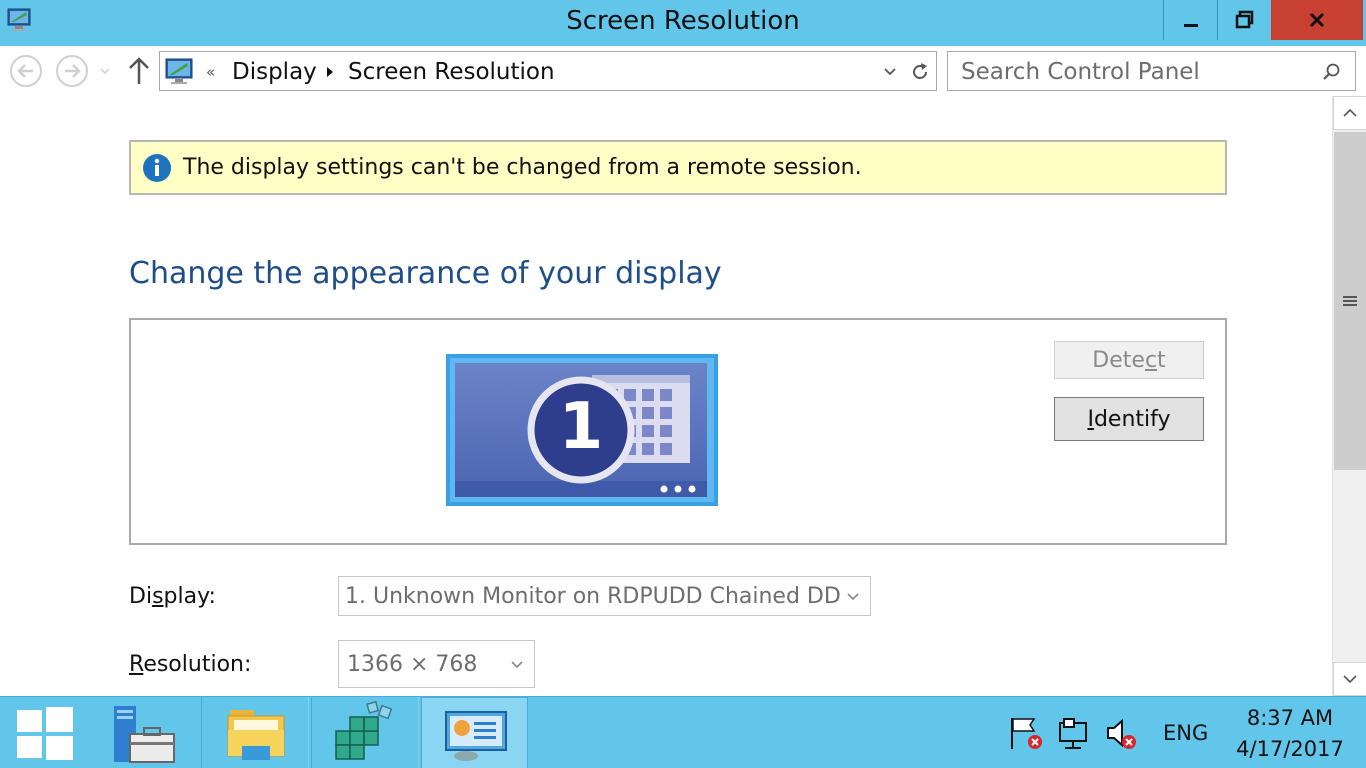 The width and height of the screenshot is (1366, 768). I want to click on taskbar-file-explorer, so click(255, 732).